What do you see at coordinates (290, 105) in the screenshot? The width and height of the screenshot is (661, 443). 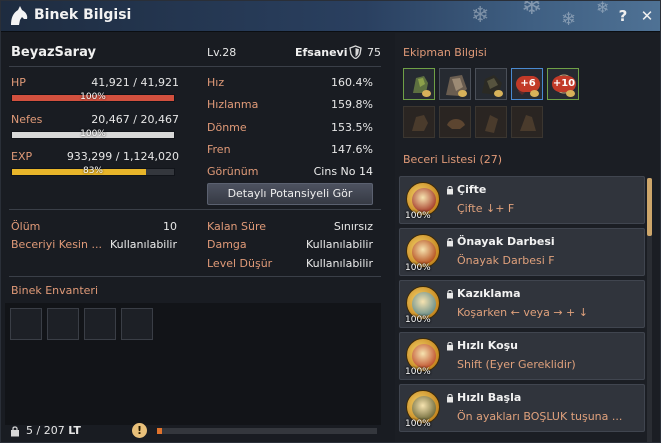 I see `acceleration-row: Hızlanma 159.8%` at bounding box center [290, 105].